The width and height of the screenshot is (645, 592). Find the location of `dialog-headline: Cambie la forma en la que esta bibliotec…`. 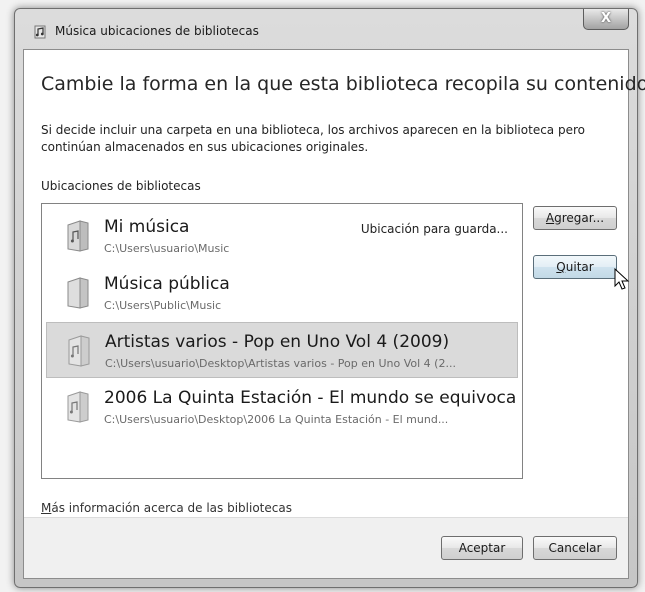

dialog-headline: Cambie la forma en la que esta bibliotec… is located at coordinates (343, 84).